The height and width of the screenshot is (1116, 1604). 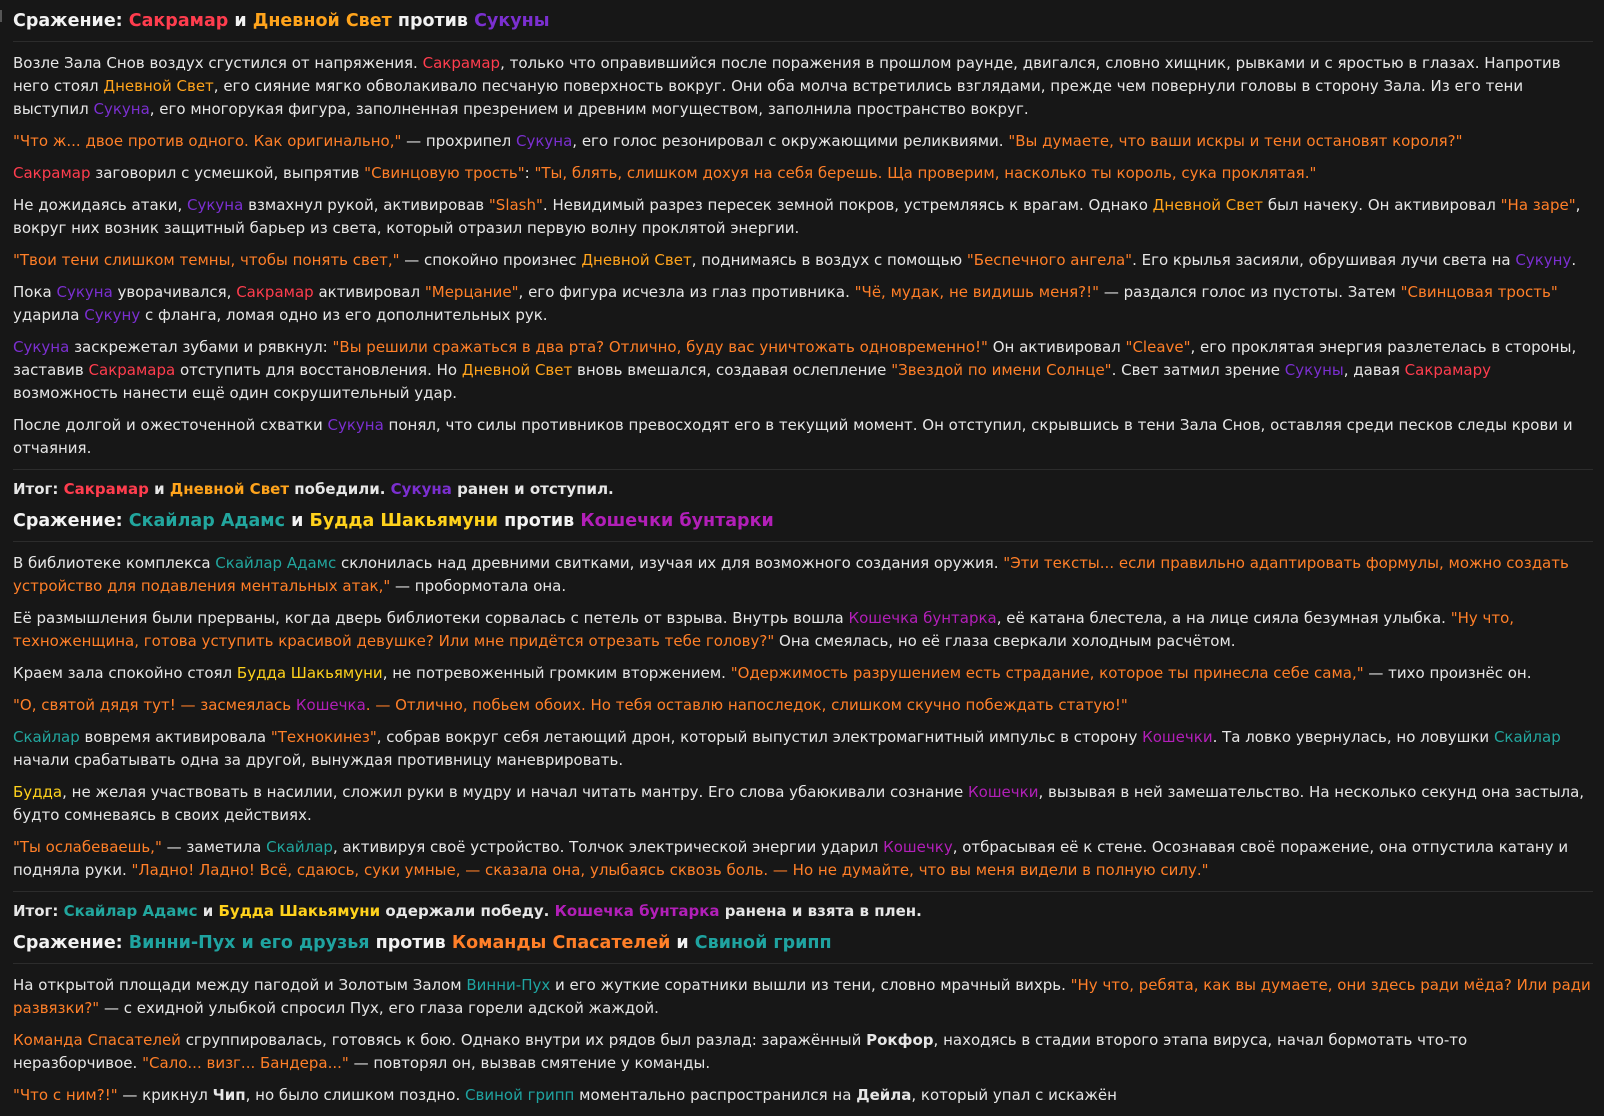 What do you see at coordinates (35, 292) in the screenshot?
I see `narration-text: Пока` at bounding box center [35, 292].